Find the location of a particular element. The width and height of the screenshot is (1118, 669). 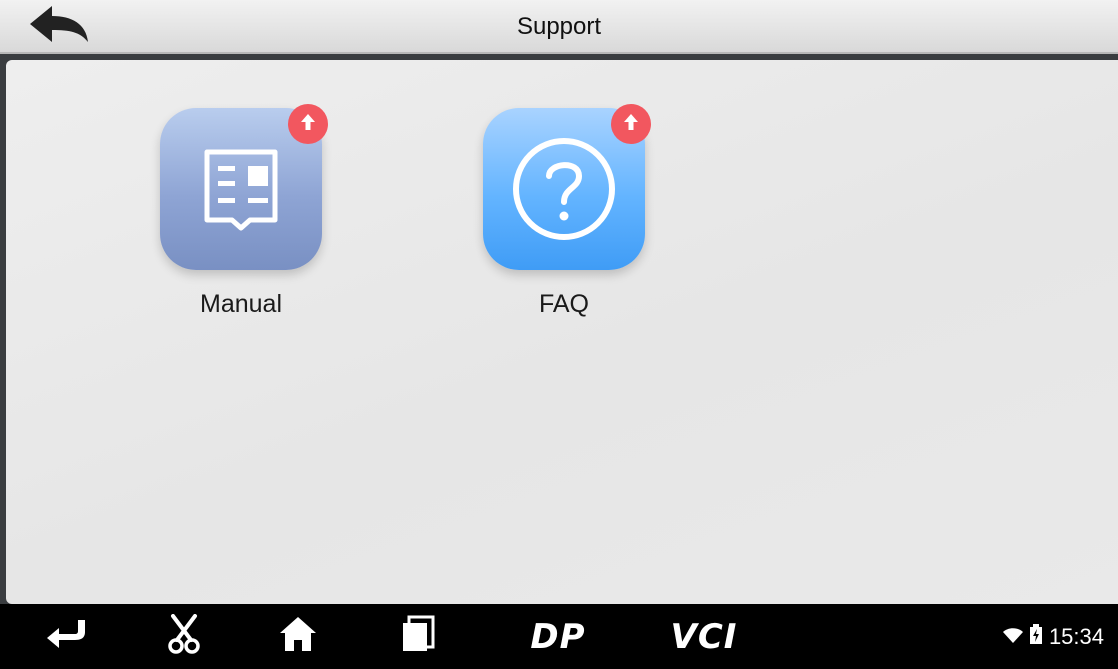

nav-screenshot-button is located at coordinates (184, 636).